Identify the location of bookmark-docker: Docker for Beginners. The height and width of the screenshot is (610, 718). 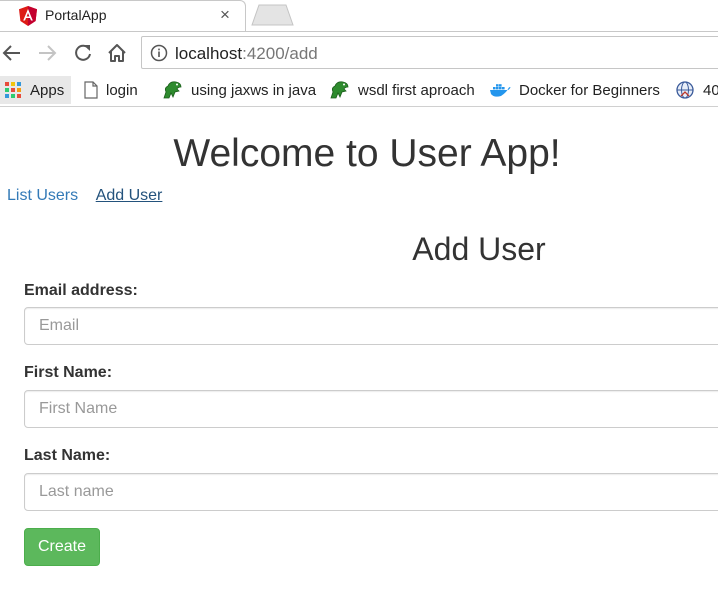
(574, 90).